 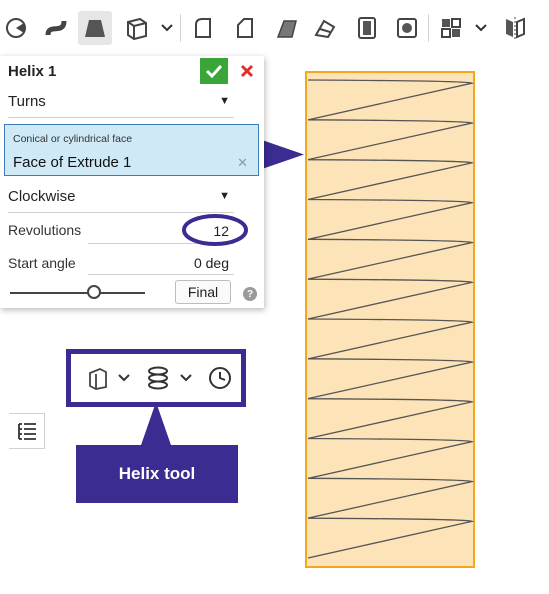 I want to click on helix-tool-callout: Helix tool, so click(x=157, y=474).